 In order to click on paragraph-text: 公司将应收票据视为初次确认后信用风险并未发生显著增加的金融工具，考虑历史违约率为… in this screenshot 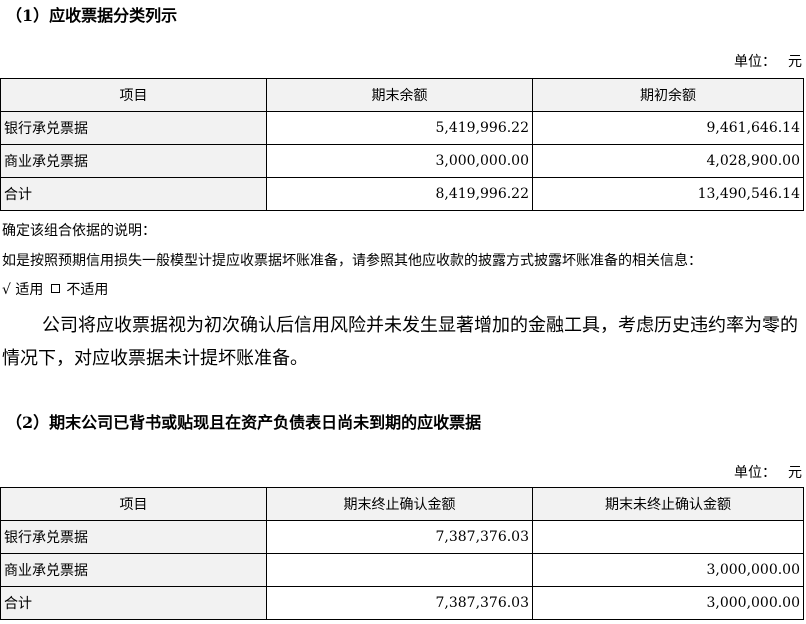, I will do `click(400, 342)`.